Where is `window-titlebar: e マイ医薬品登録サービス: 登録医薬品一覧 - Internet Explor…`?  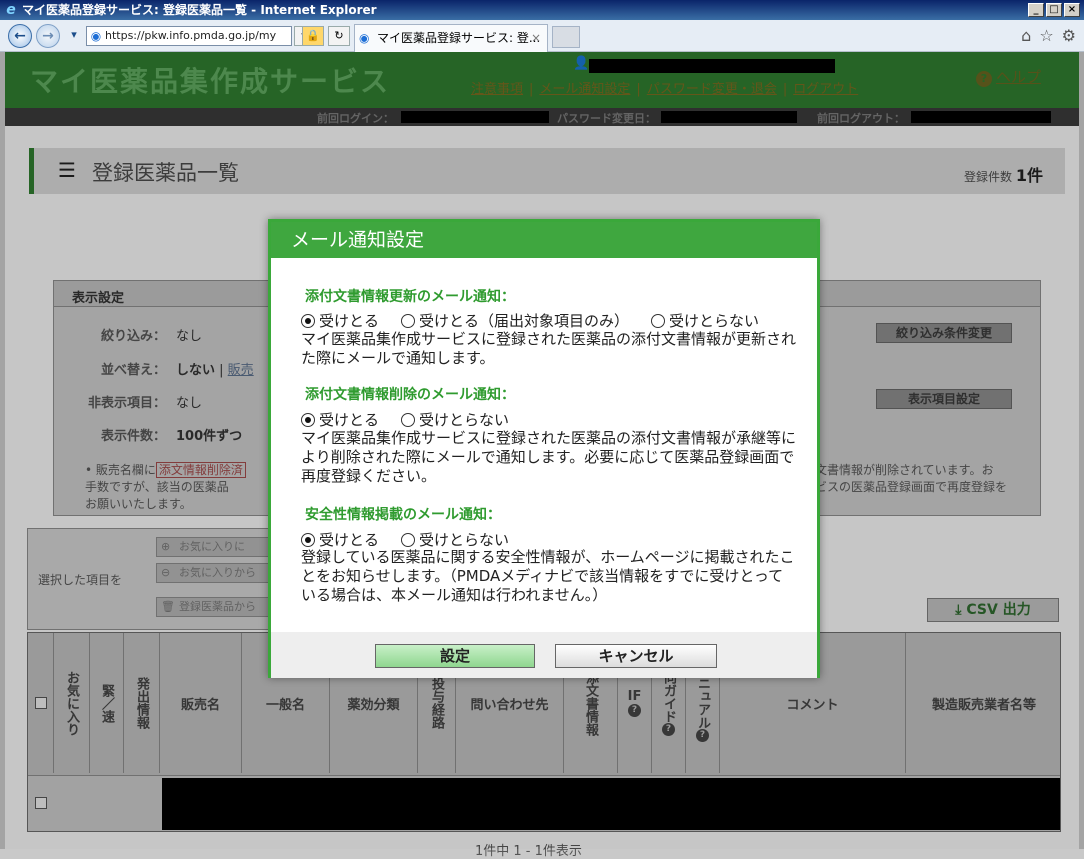 window-titlebar: e マイ医薬品登録サービス: 登録医薬品一覧 - Internet Explor… is located at coordinates (542, 10).